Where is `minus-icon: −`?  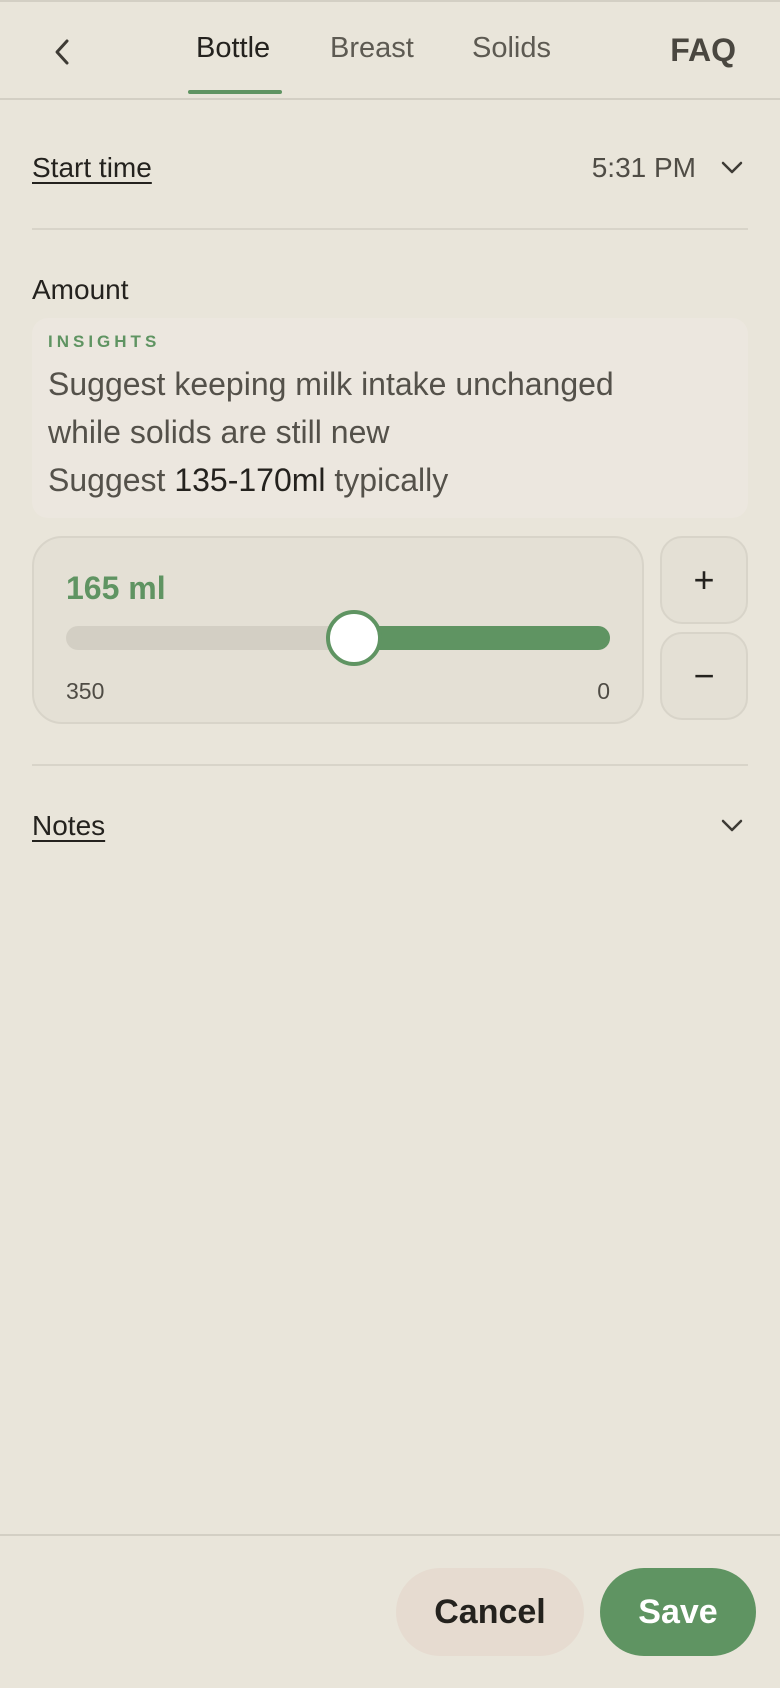 minus-icon: − is located at coordinates (704, 675).